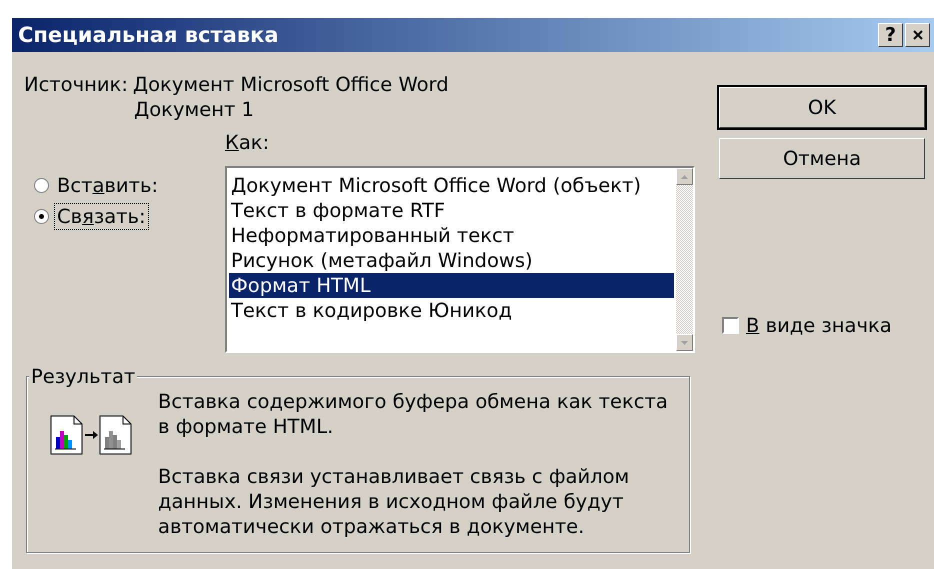 This screenshot has height=569, width=934. Describe the element at coordinates (451, 260) in the screenshot. I see `list-item: Рисунок (метафайл Windows)` at that location.